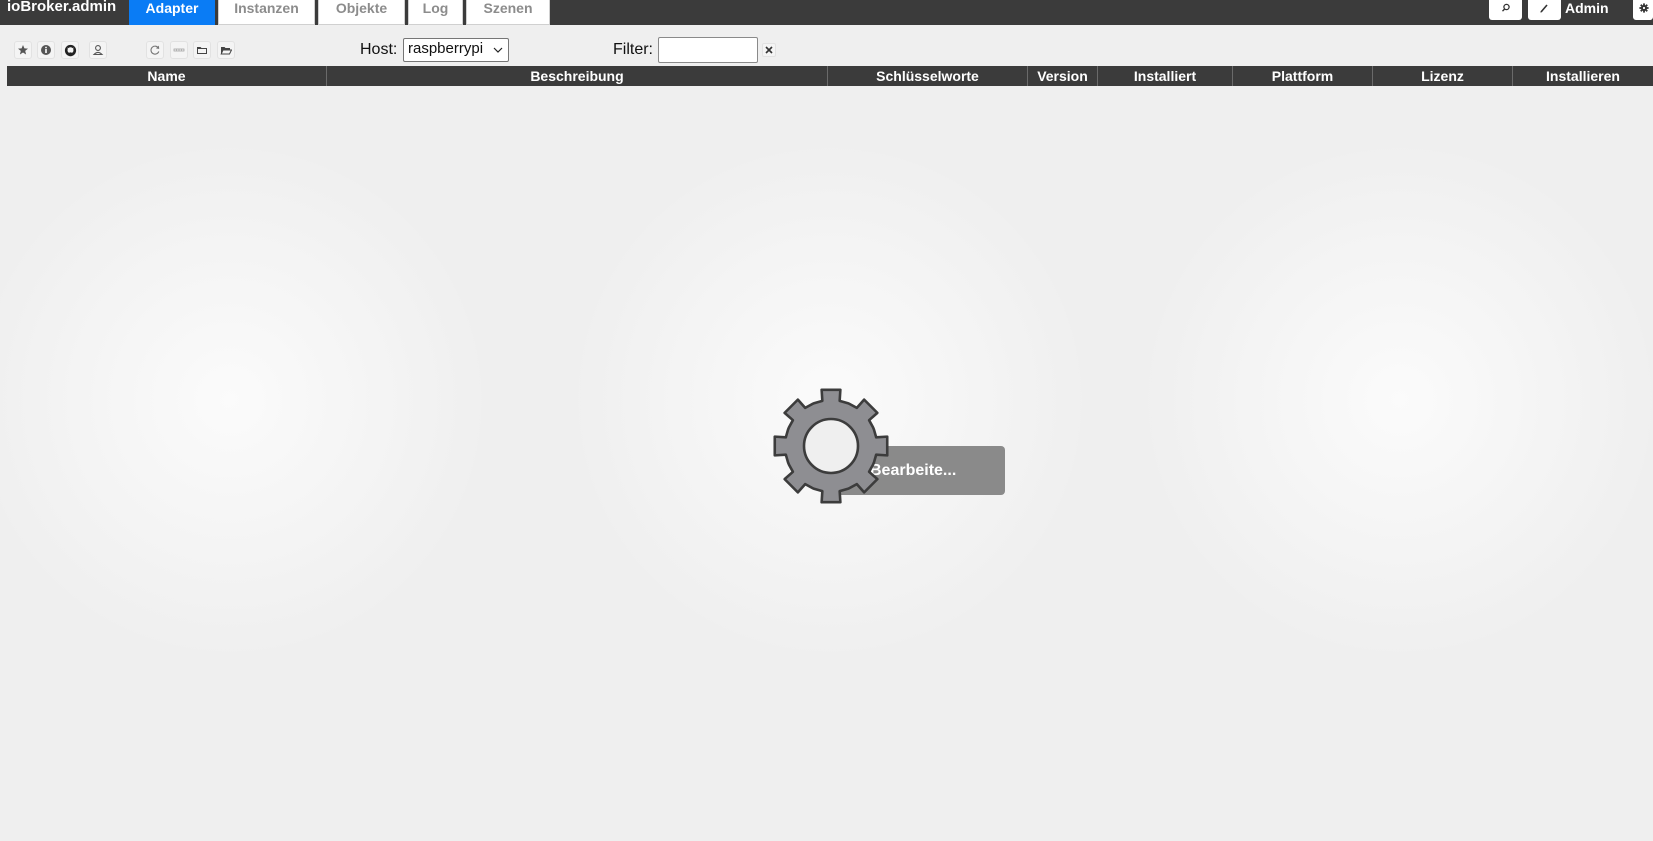 This screenshot has width=1653, height=841. Describe the element at coordinates (1063, 76) in the screenshot. I see `column-header-version: Version` at that location.